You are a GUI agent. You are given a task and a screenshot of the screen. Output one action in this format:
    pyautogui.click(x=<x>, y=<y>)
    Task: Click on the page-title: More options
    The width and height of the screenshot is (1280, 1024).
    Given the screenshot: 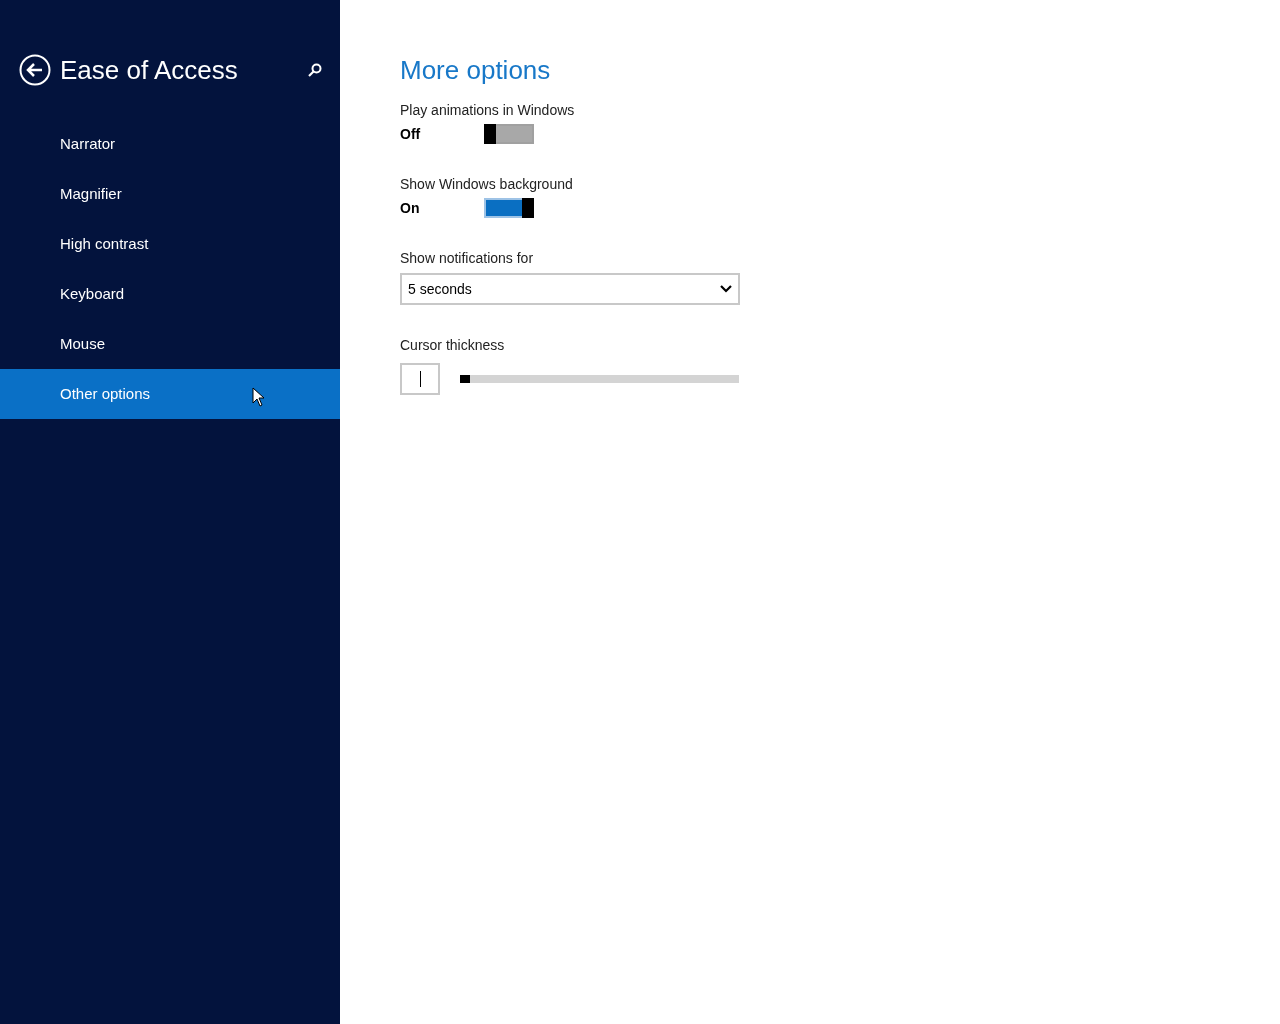 What is the action you would take?
    pyautogui.click(x=476, y=70)
    